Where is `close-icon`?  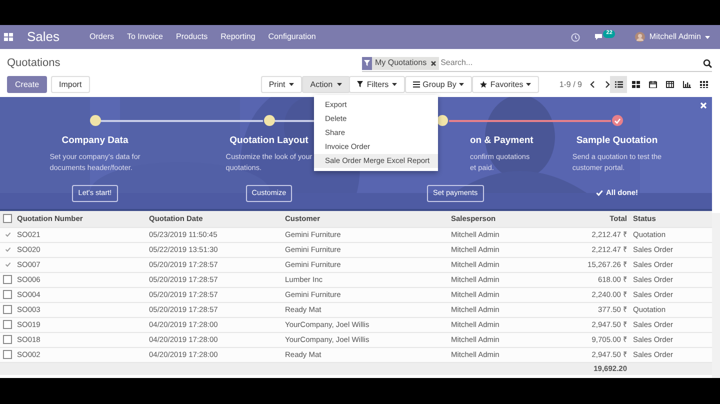
close-icon is located at coordinates (433, 63).